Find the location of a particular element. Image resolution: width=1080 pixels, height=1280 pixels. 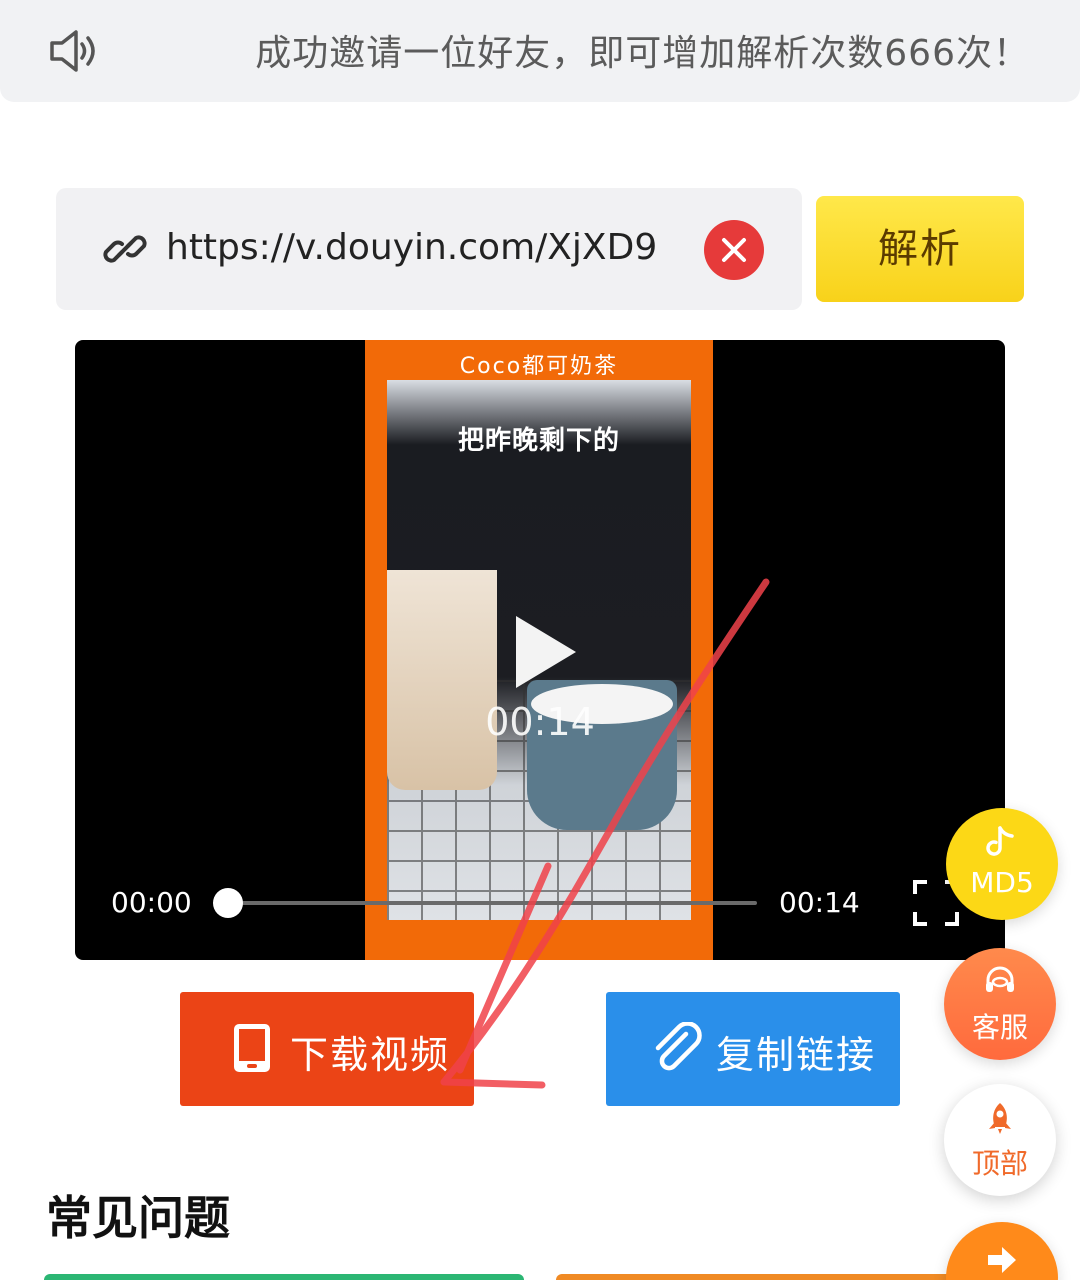

clear-input-button is located at coordinates (734, 250).